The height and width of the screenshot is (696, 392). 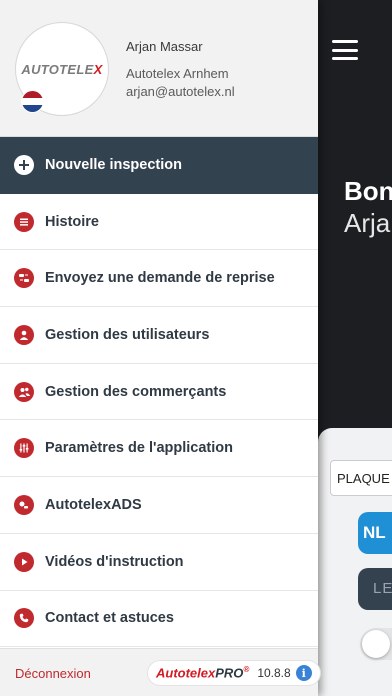 What do you see at coordinates (177, 73) in the screenshot?
I see `user-company: Autotelex Arnhem` at bounding box center [177, 73].